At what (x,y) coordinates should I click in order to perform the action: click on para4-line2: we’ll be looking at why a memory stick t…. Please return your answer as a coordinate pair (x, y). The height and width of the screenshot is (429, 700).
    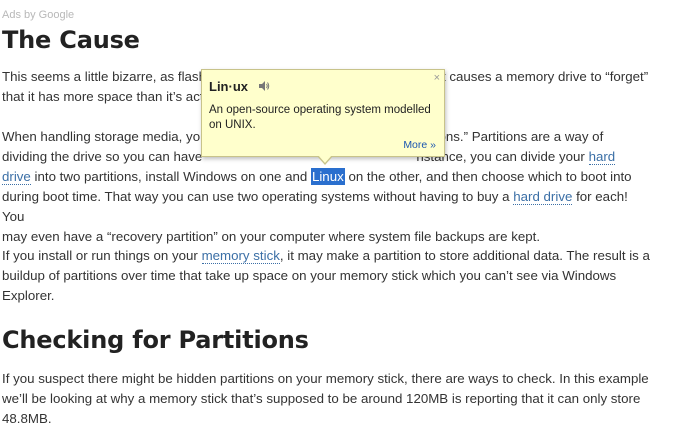
    Looking at the image, I should click on (321, 398).